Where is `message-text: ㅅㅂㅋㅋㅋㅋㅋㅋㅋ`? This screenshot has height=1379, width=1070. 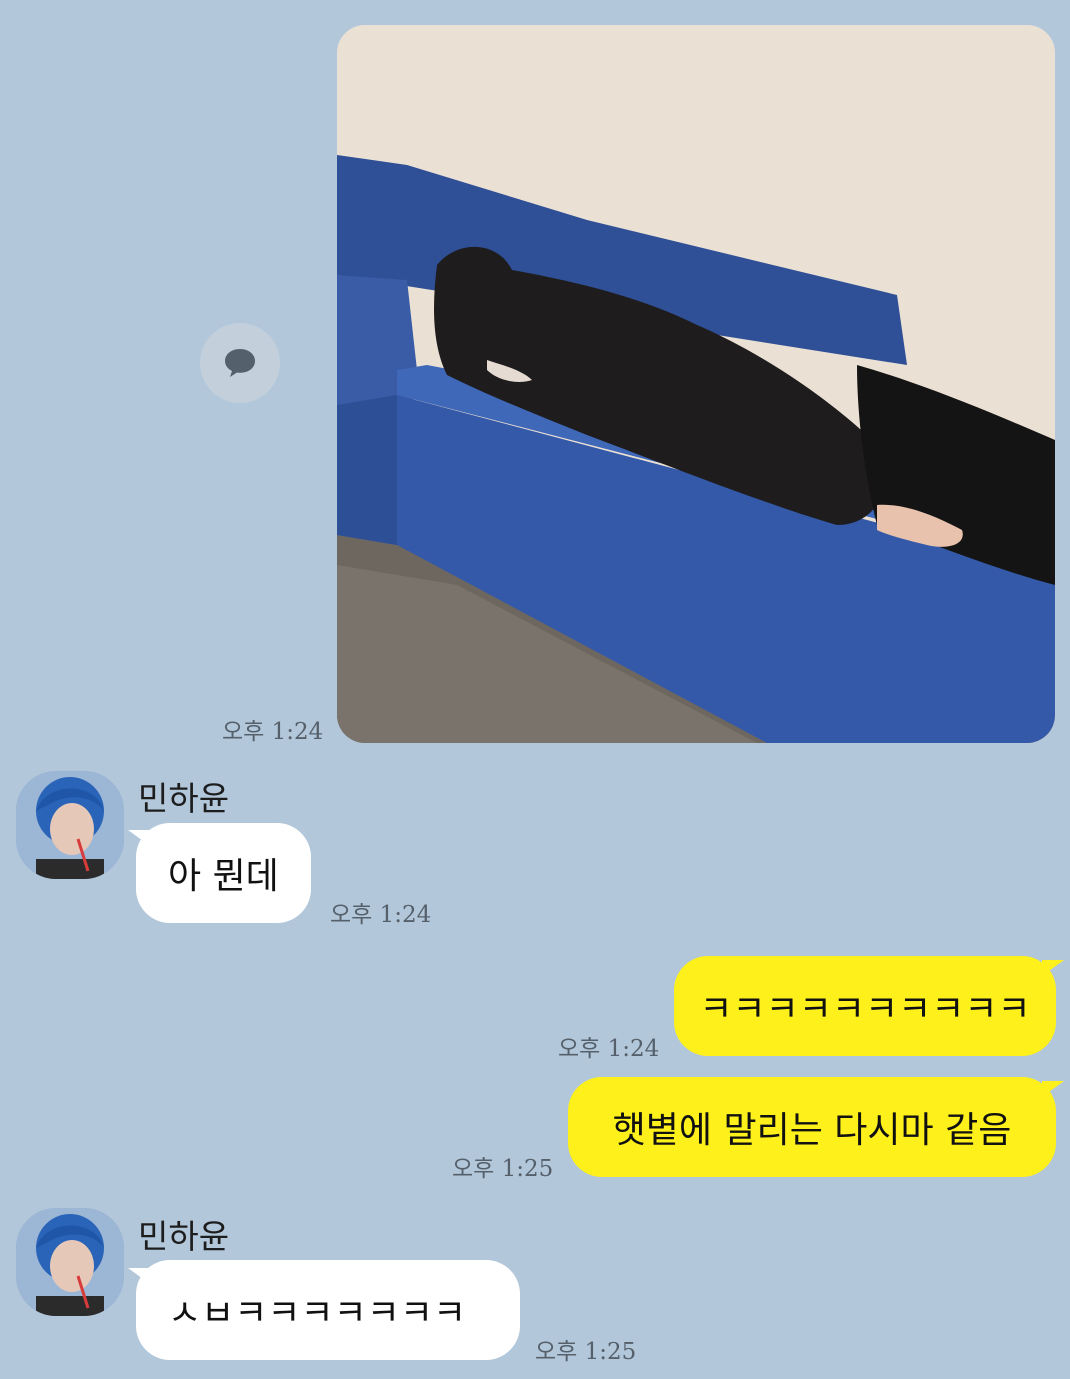 message-text: ㅅㅂㅋㅋㅋㅋㅋㅋㅋ is located at coordinates (317, 1313).